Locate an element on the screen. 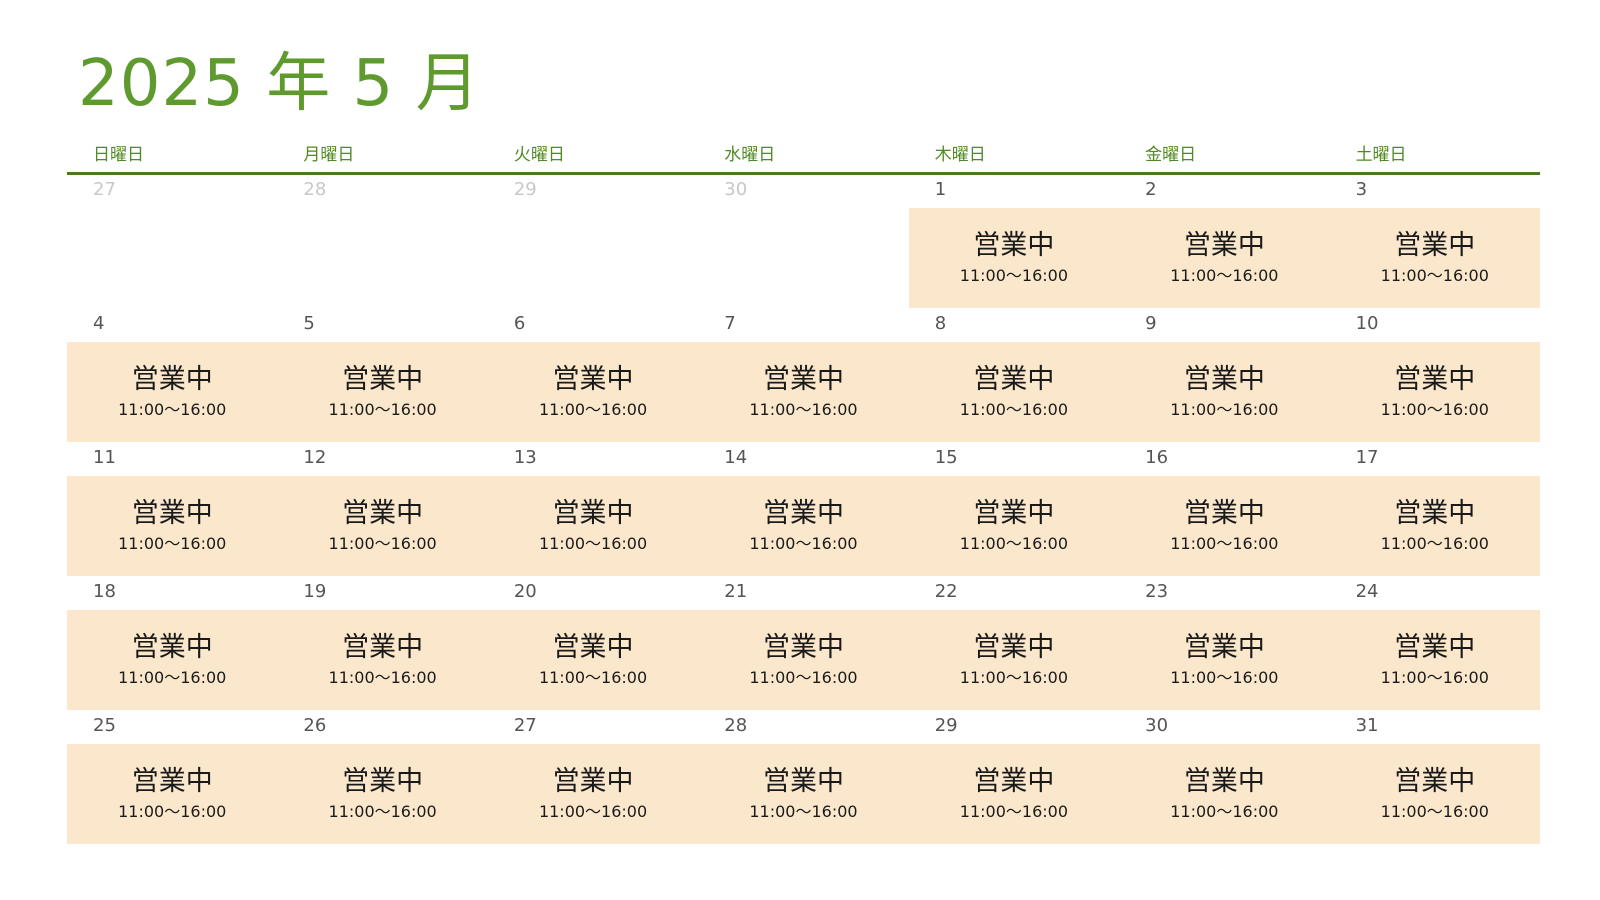 This screenshot has height=900, width=1600. day-number: 12 is located at coordinates (315, 457).